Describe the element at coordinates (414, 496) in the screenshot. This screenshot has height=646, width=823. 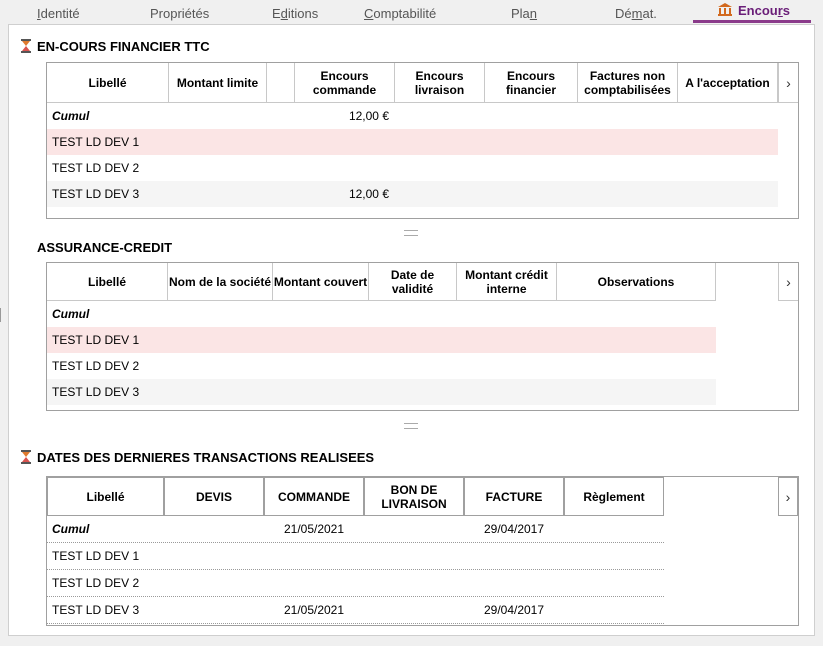
I see `column-header-bon-livraison: BON DE LIVRAISON` at that location.